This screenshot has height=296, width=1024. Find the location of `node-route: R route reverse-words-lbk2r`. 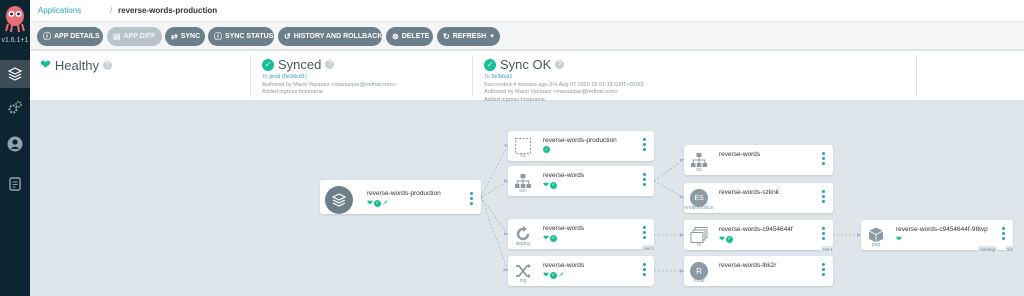

node-route: R route reverse-words-lbk2r is located at coordinates (758, 271).